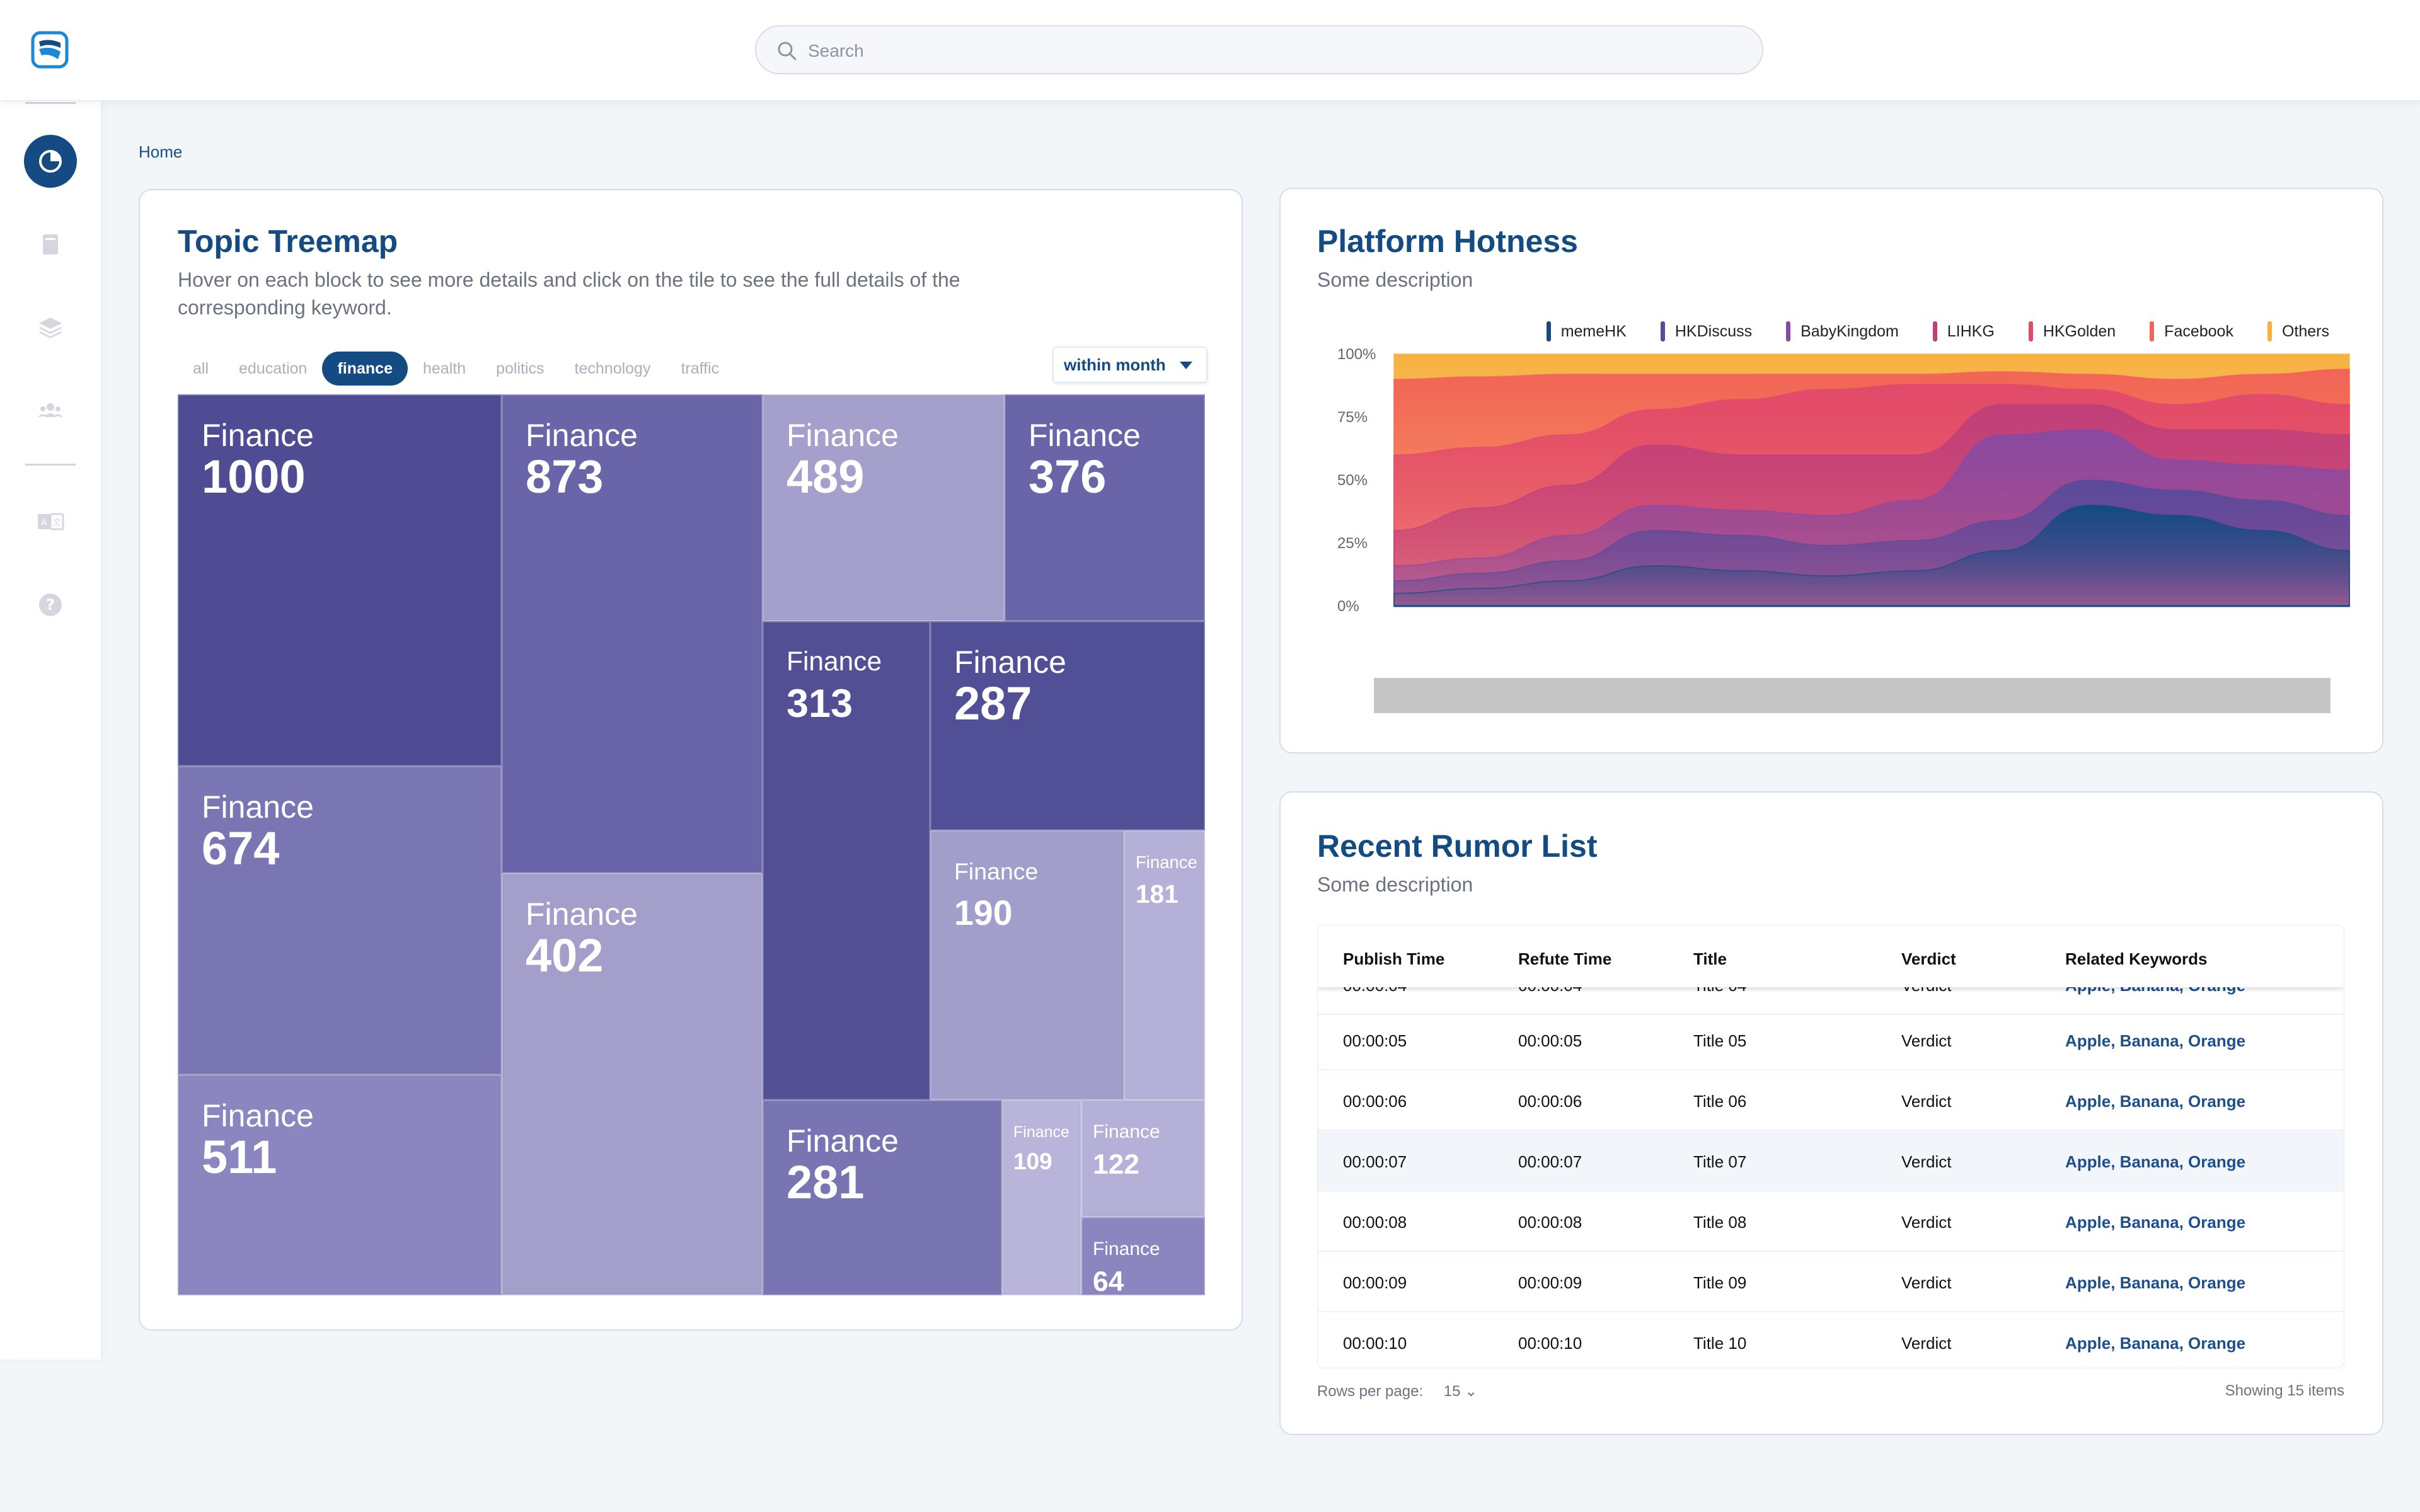  What do you see at coordinates (1105, 507) in the screenshot?
I see `treemap-tile: Finance 376` at bounding box center [1105, 507].